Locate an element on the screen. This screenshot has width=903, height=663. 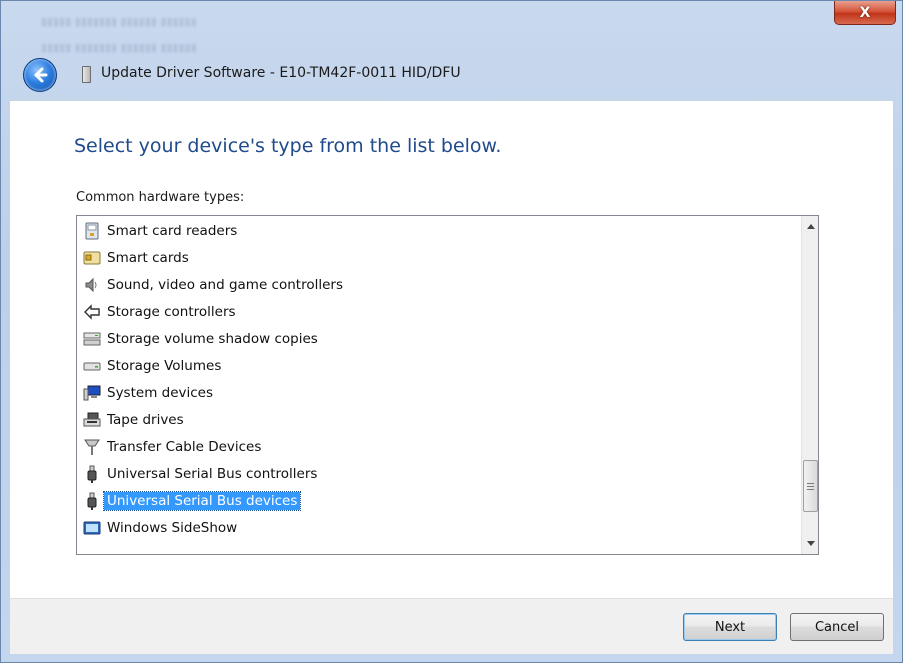
sideshow-icon is located at coordinates (92, 528).